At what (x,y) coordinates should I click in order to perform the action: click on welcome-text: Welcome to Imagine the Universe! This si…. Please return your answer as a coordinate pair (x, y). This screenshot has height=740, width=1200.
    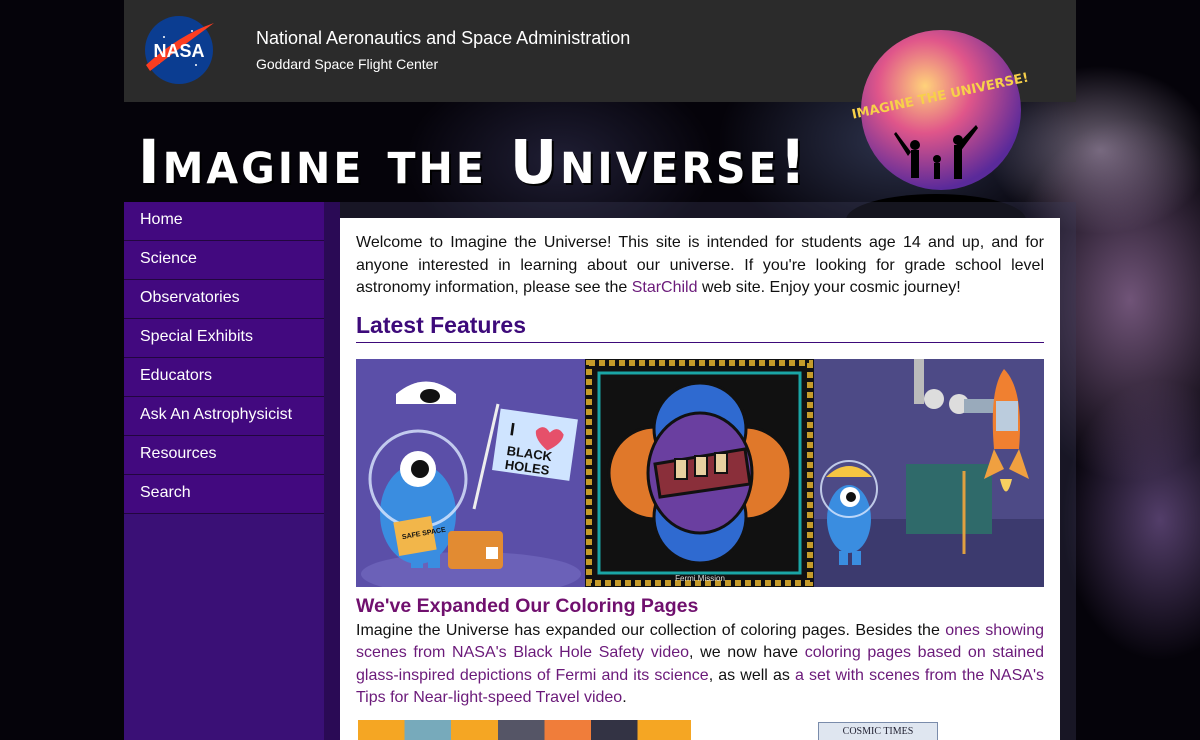
    Looking at the image, I should click on (700, 265).